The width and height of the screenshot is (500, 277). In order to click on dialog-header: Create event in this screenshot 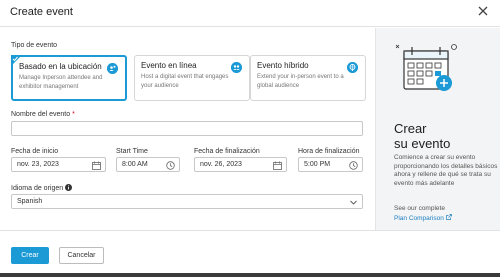, I will do `click(250, 13)`.